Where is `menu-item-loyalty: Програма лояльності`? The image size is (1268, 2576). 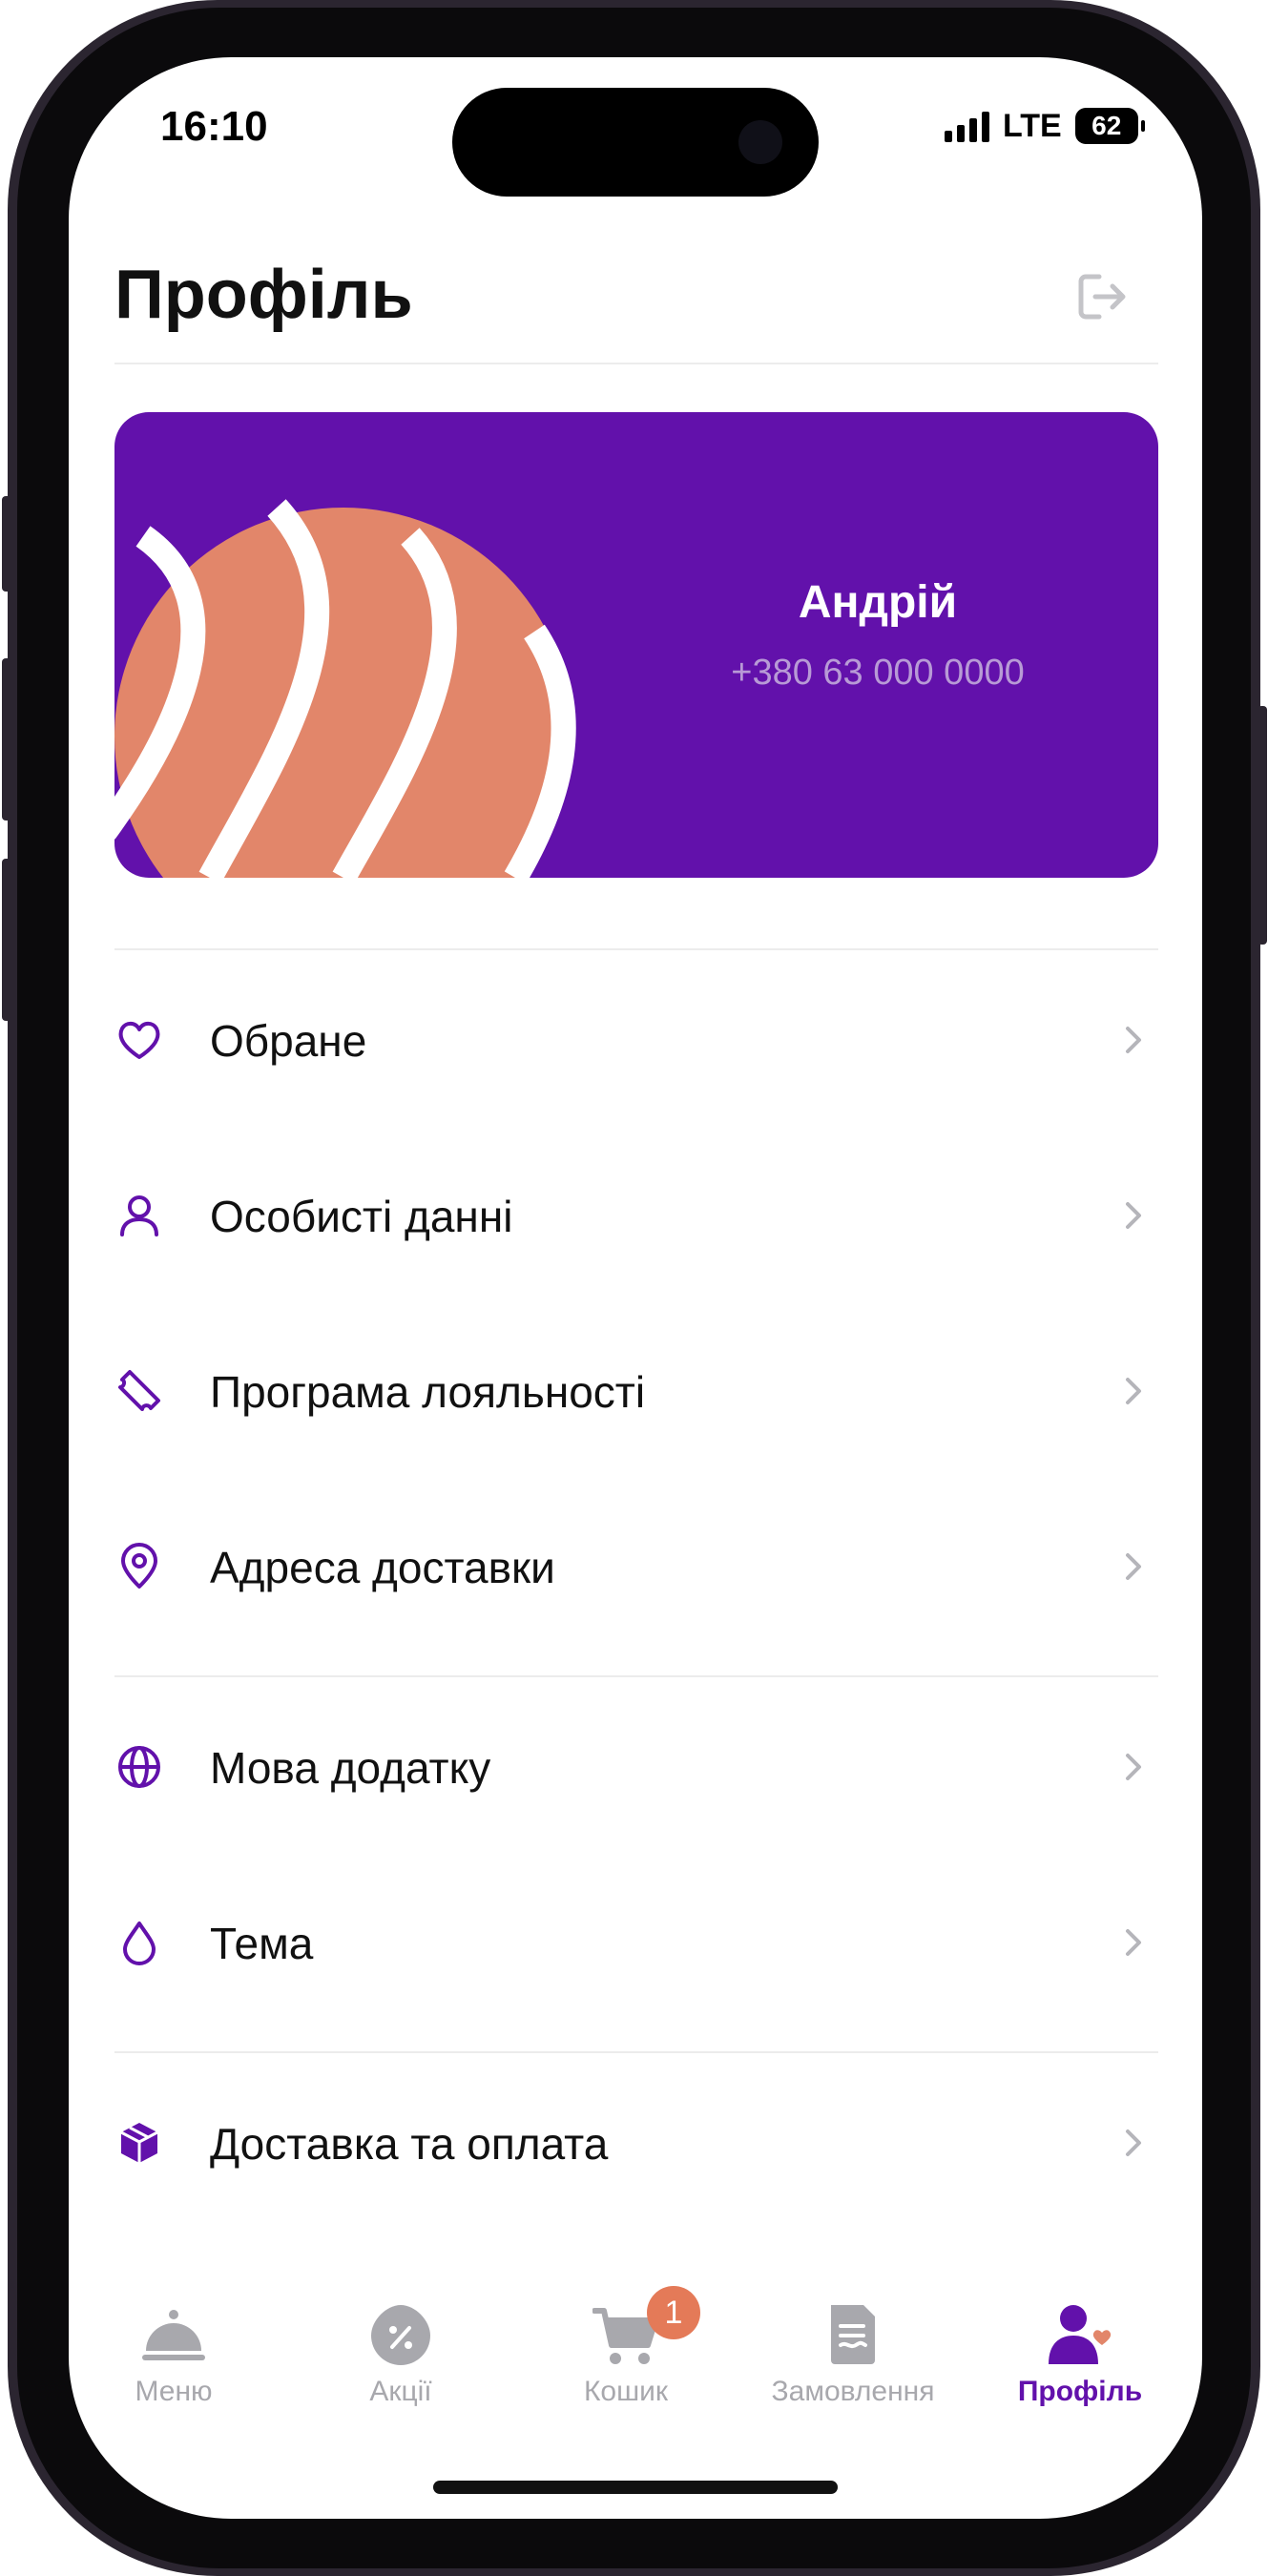
menu-item-loyalty: Програма лояльності is located at coordinates (636, 1391).